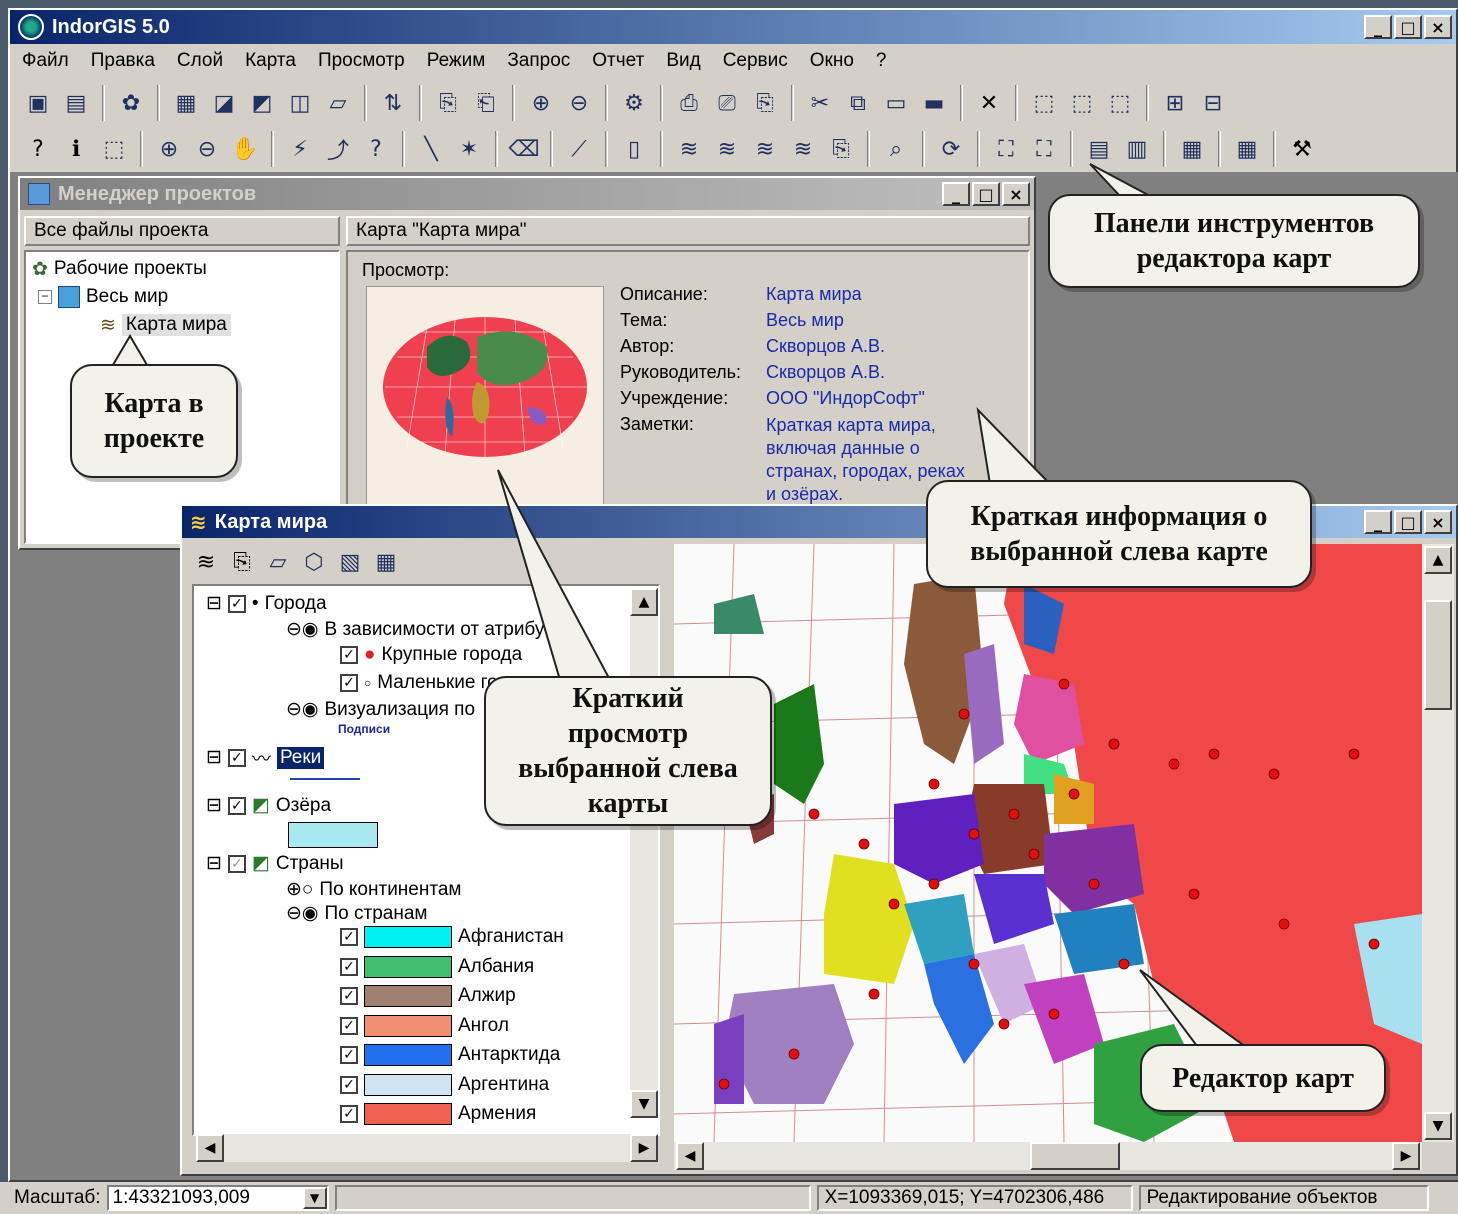 The height and width of the screenshot is (1214, 1458). I want to click on select-icon: ⬚, so click(1044, 103).